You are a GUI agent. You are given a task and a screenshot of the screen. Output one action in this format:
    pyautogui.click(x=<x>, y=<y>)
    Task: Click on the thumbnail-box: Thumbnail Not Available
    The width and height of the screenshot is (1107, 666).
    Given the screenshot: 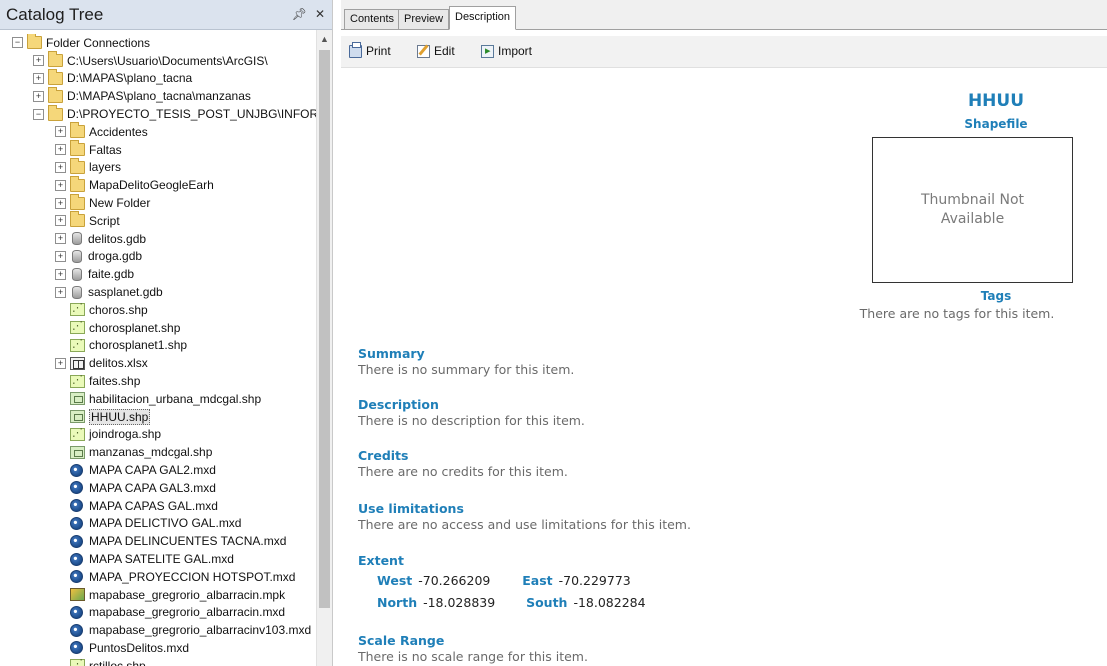 What is the action you would take?
    pyautogui.click(x=972, y=210)
    